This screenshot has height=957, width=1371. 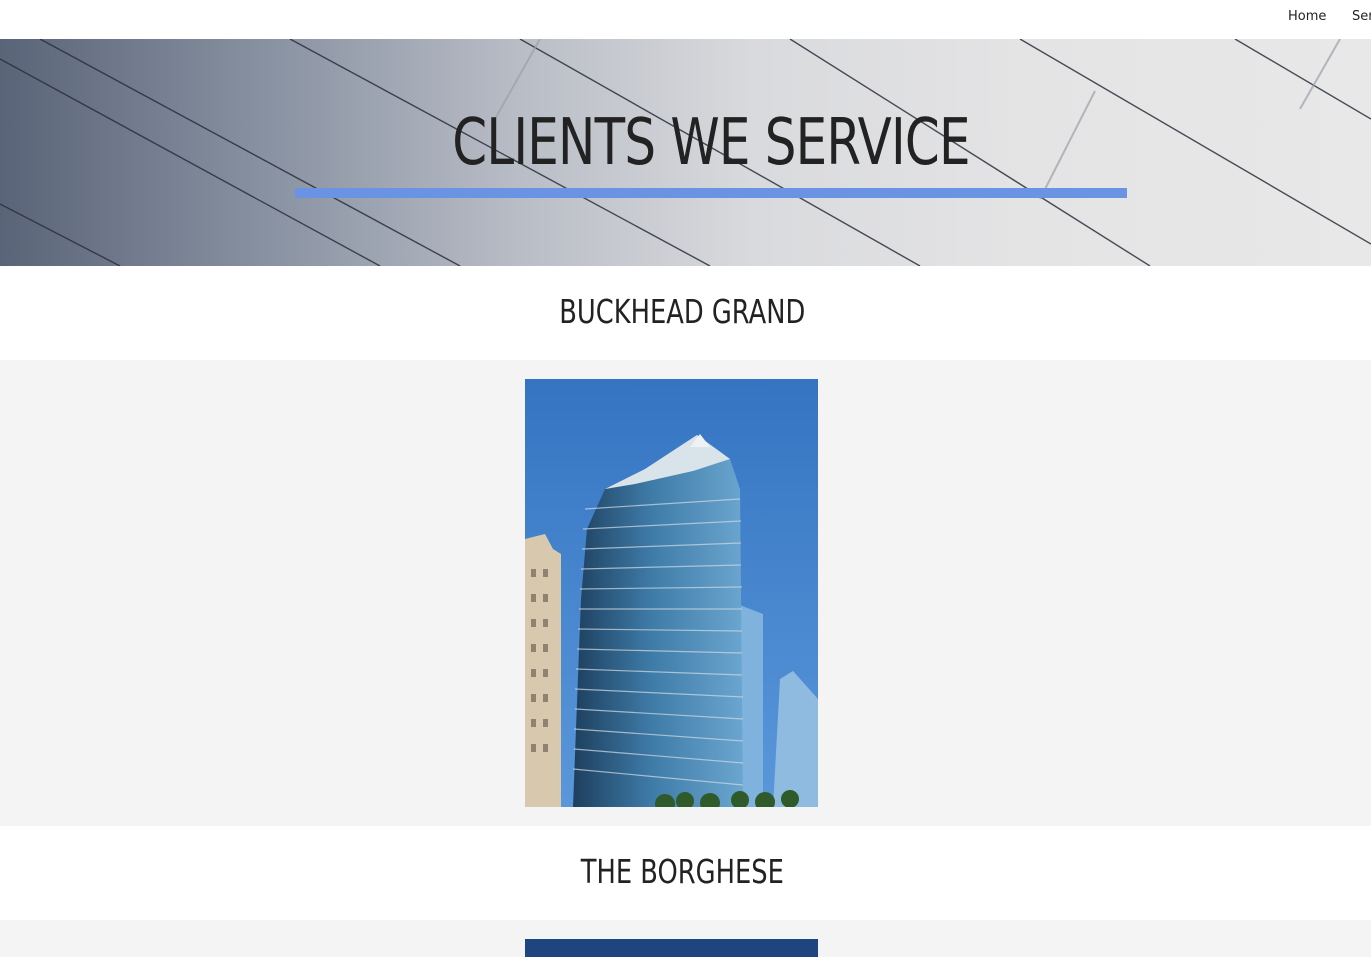 I want to click on client-header-buckhead-grand: BUCKHEAD GRAND, so click(x=685, y=313).